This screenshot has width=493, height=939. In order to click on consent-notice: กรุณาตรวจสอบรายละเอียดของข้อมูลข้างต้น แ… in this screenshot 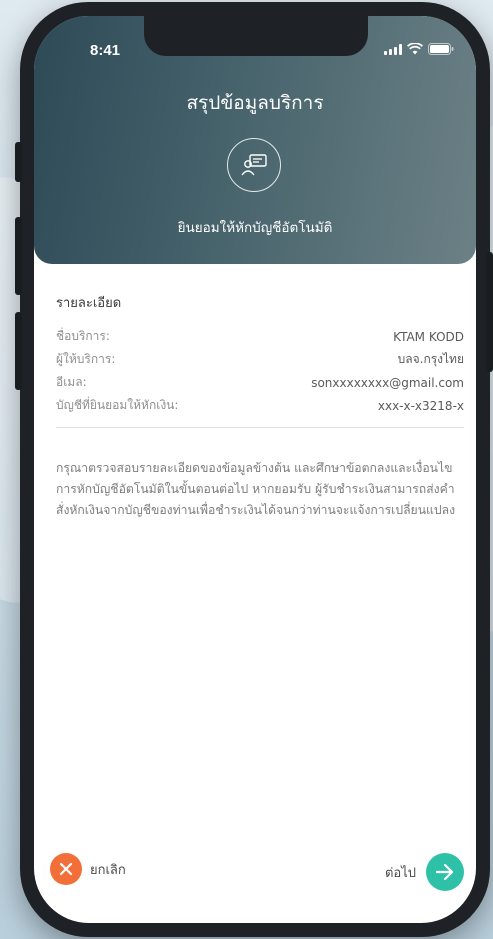, I will do `click(256, 489)`.